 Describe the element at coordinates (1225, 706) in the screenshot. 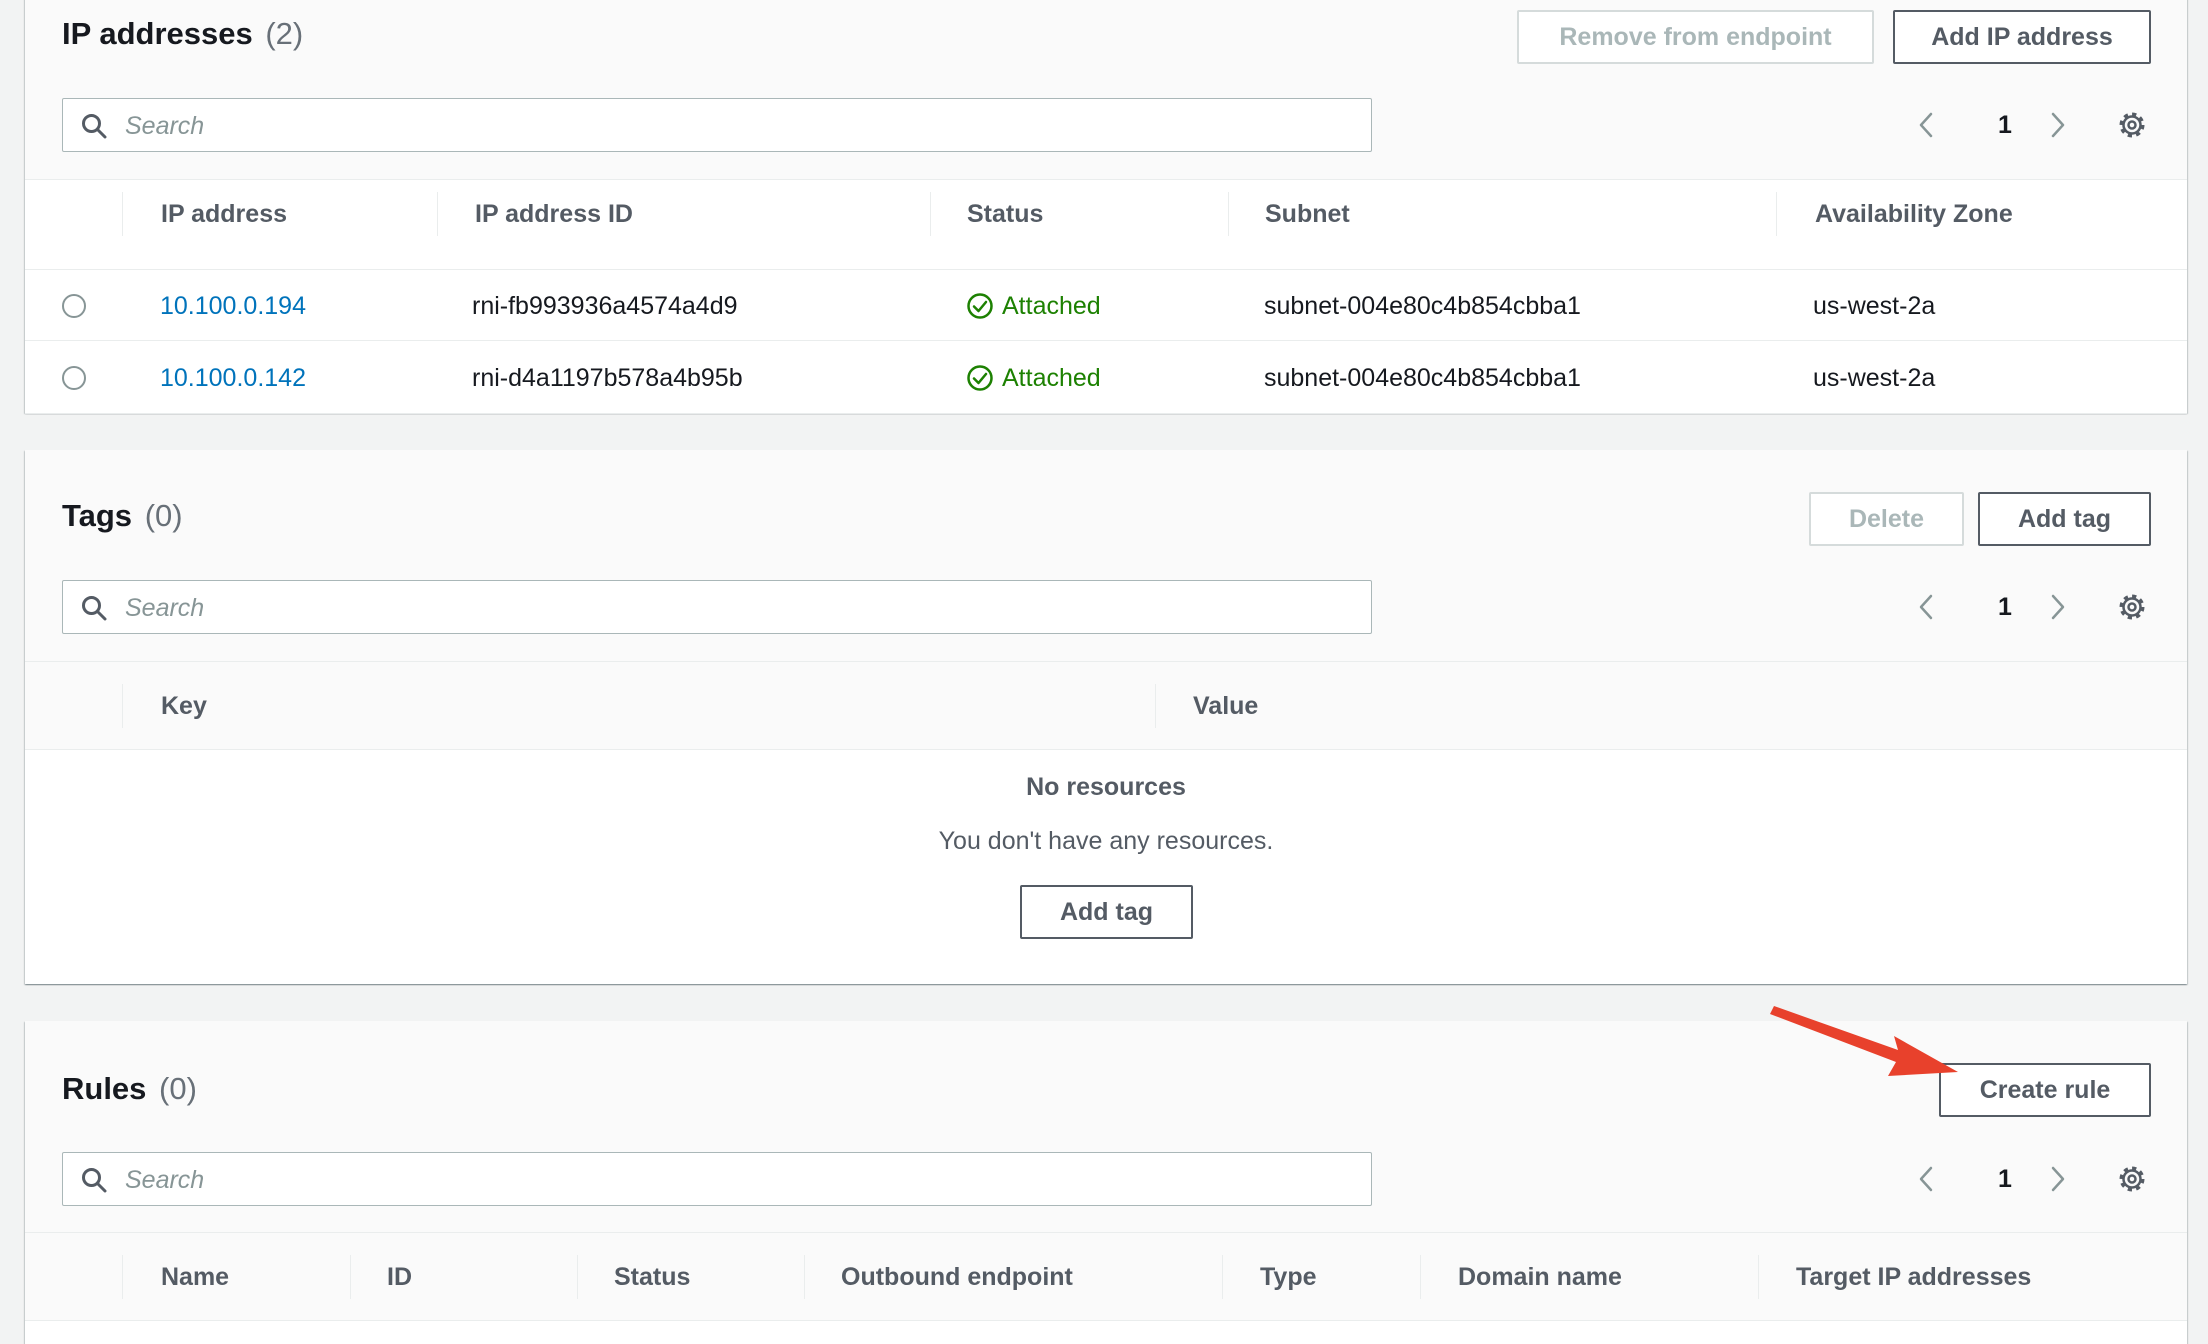

I see `column-header-value: Value` at that location.